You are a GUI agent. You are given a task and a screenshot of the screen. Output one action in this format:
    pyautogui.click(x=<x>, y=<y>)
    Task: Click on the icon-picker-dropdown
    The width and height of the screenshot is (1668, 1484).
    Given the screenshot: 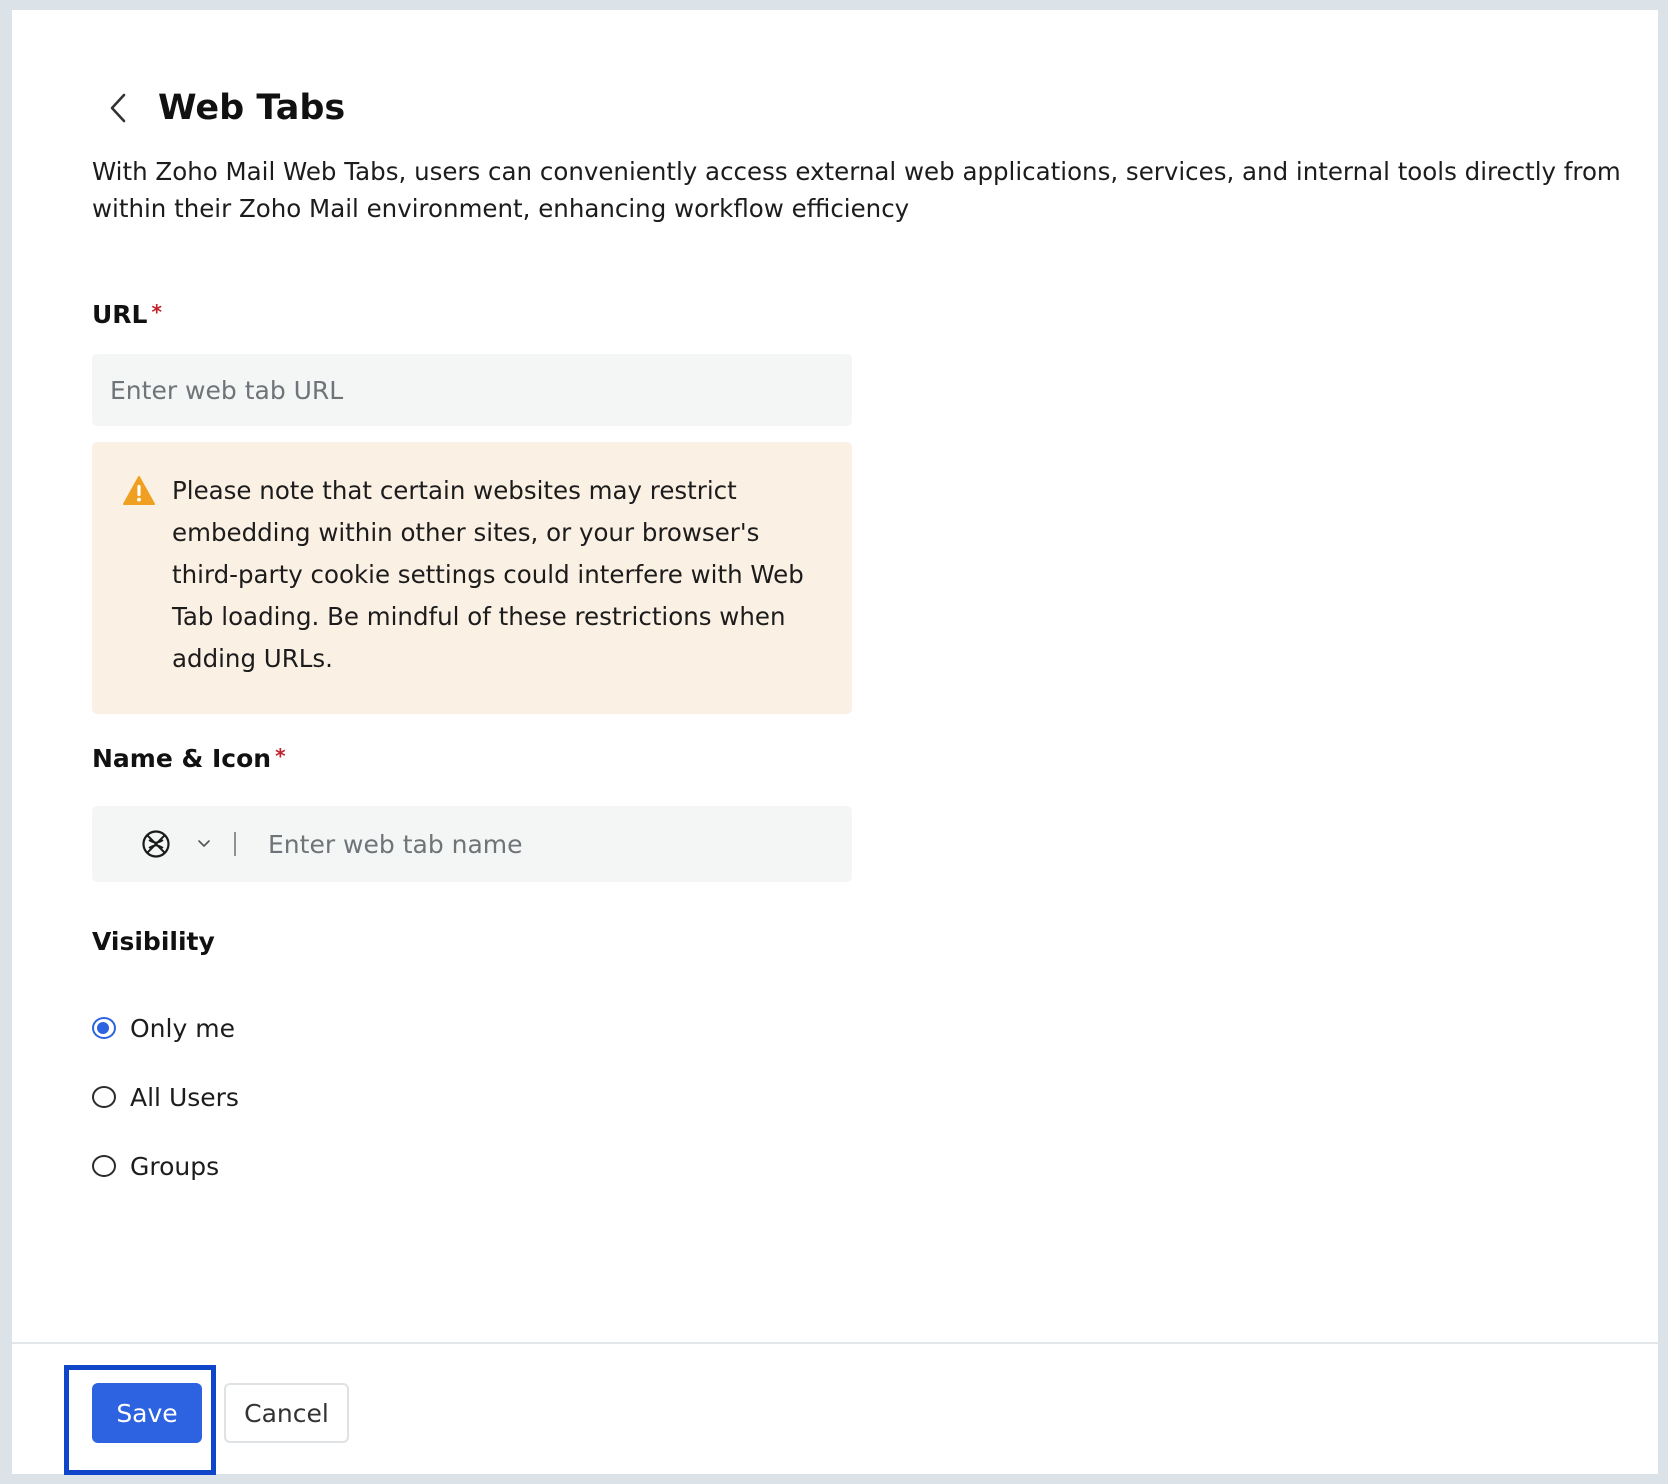 What is the action you would take?
    pyautogui.click(x=176, y=844)
    